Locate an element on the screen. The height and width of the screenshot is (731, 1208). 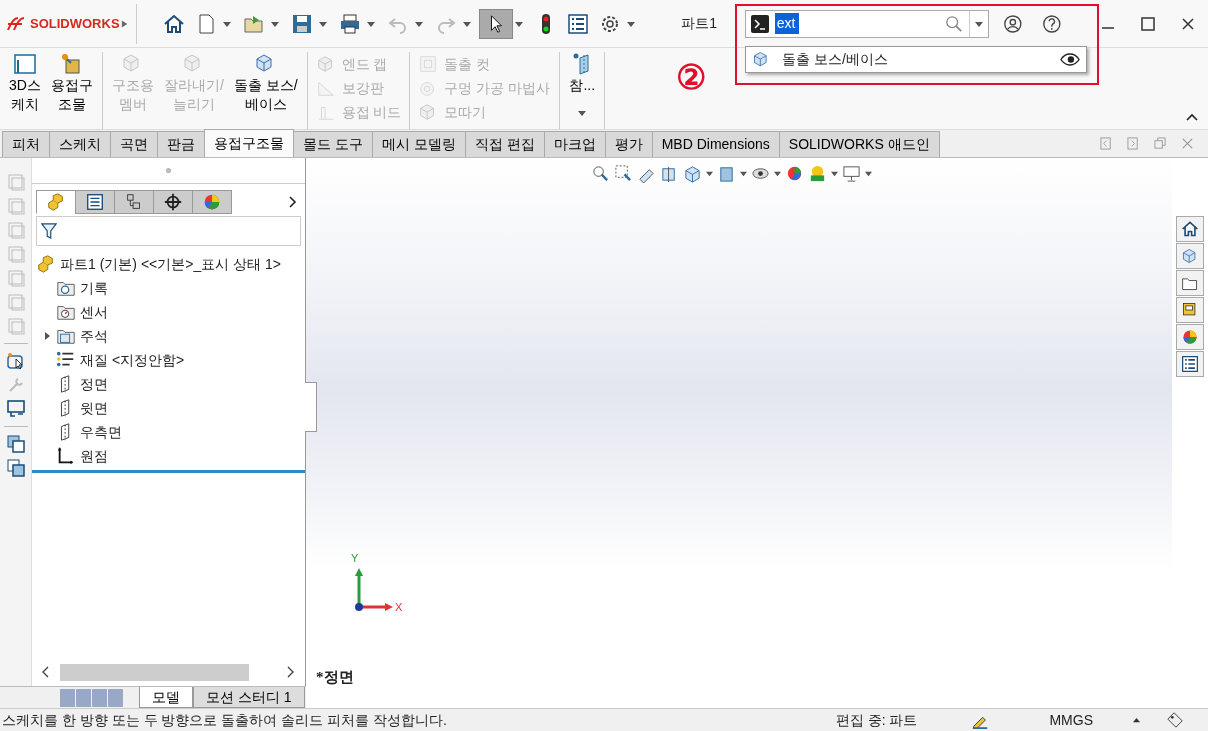
view-settings-icon is located at coordinates (851, 173).